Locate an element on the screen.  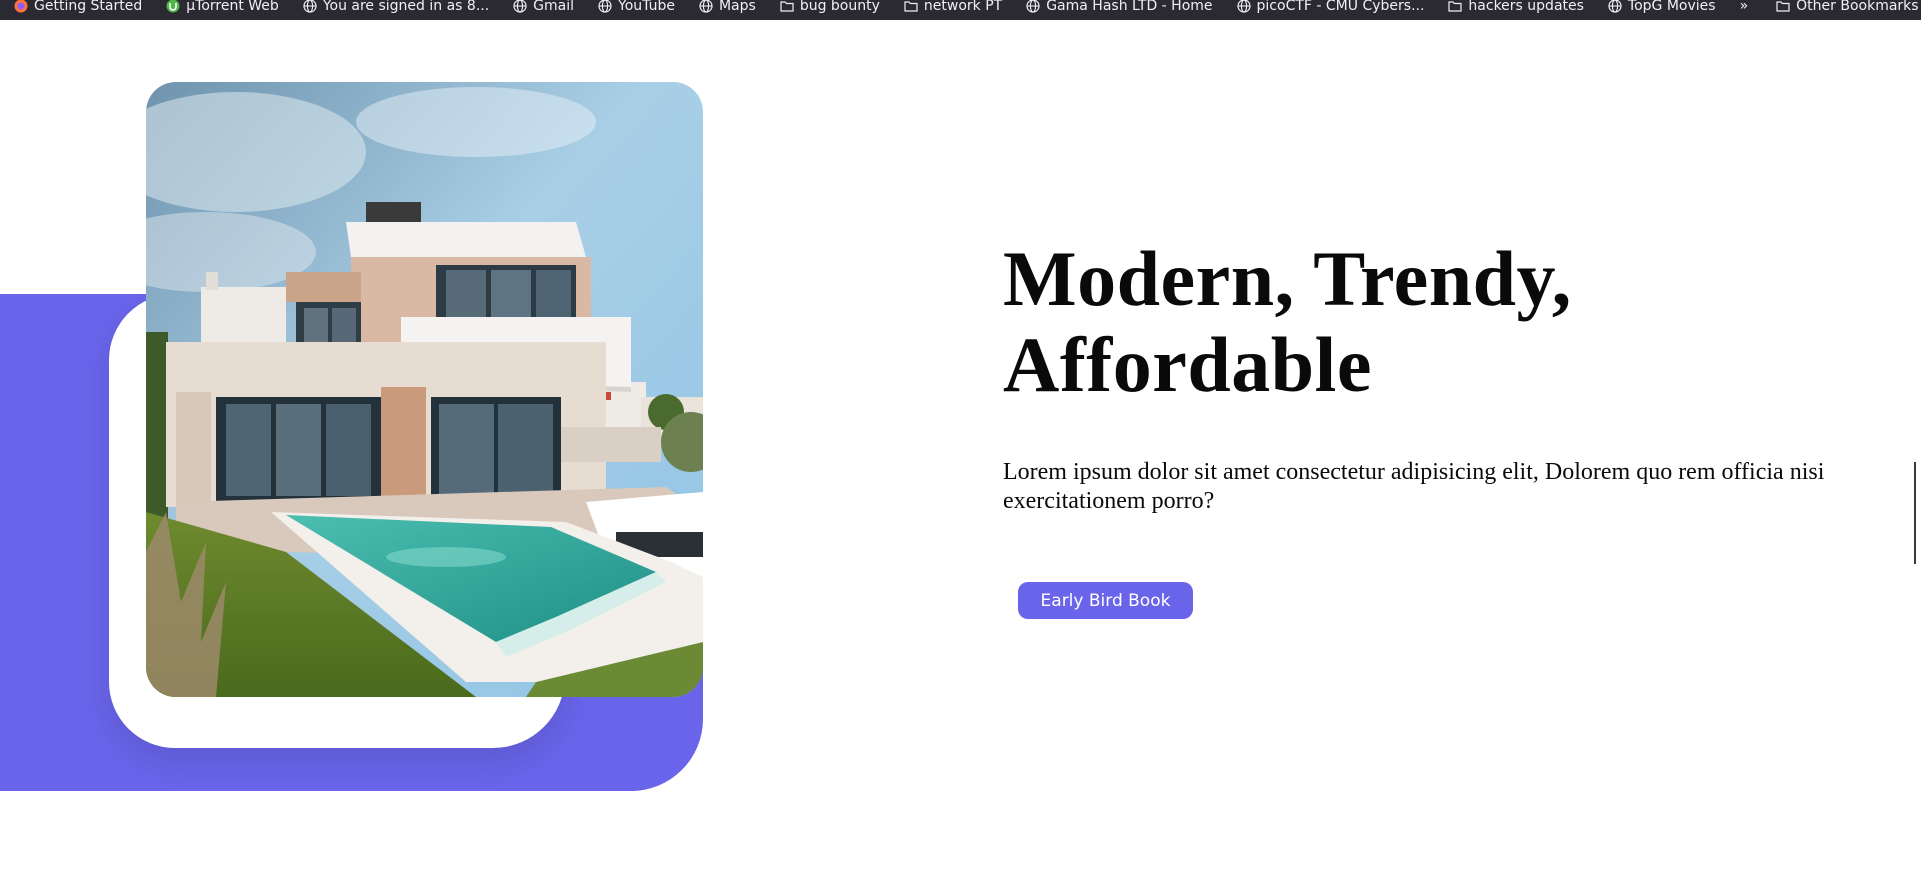
firefox-icon is located at coordinates (21, 6).